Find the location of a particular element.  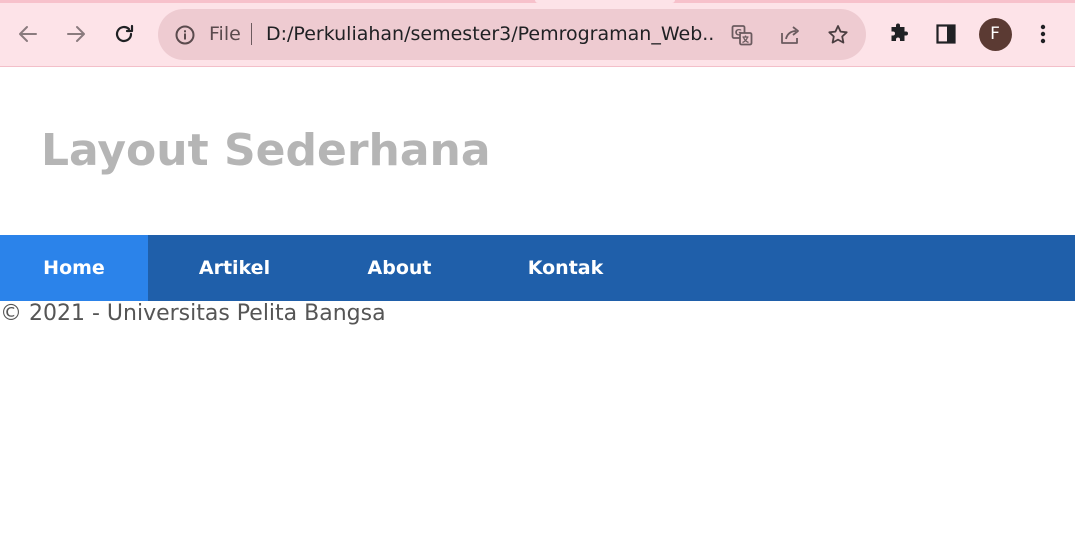

arrow-left-icon is located at coordinates (28, 34).